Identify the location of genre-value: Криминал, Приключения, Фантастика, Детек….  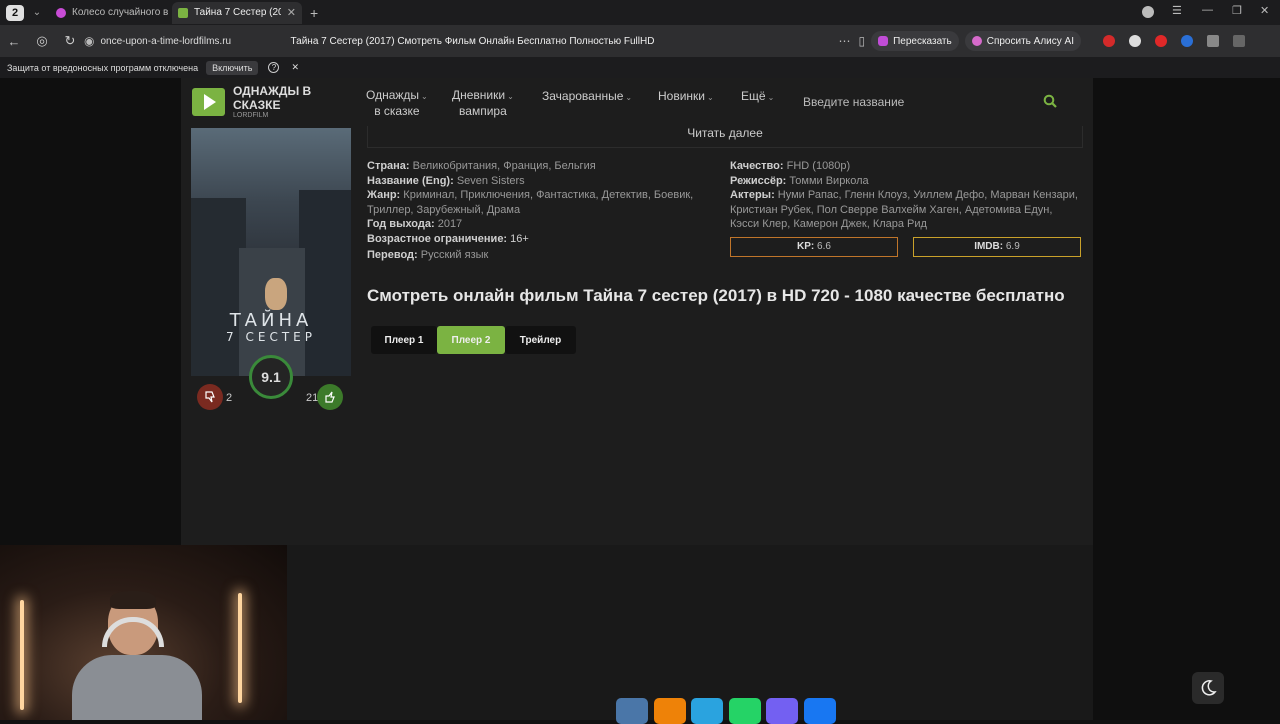
(530, 202).